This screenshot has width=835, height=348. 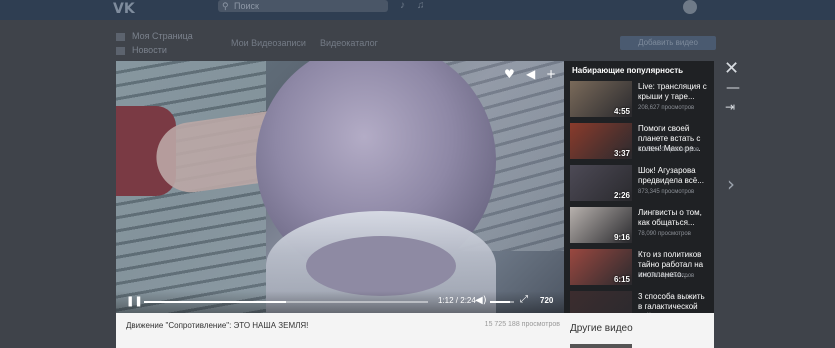 What do you see at coordinates (120, 37) in the screenshot?
I see `home-icon` at bounding box center [120, 37].